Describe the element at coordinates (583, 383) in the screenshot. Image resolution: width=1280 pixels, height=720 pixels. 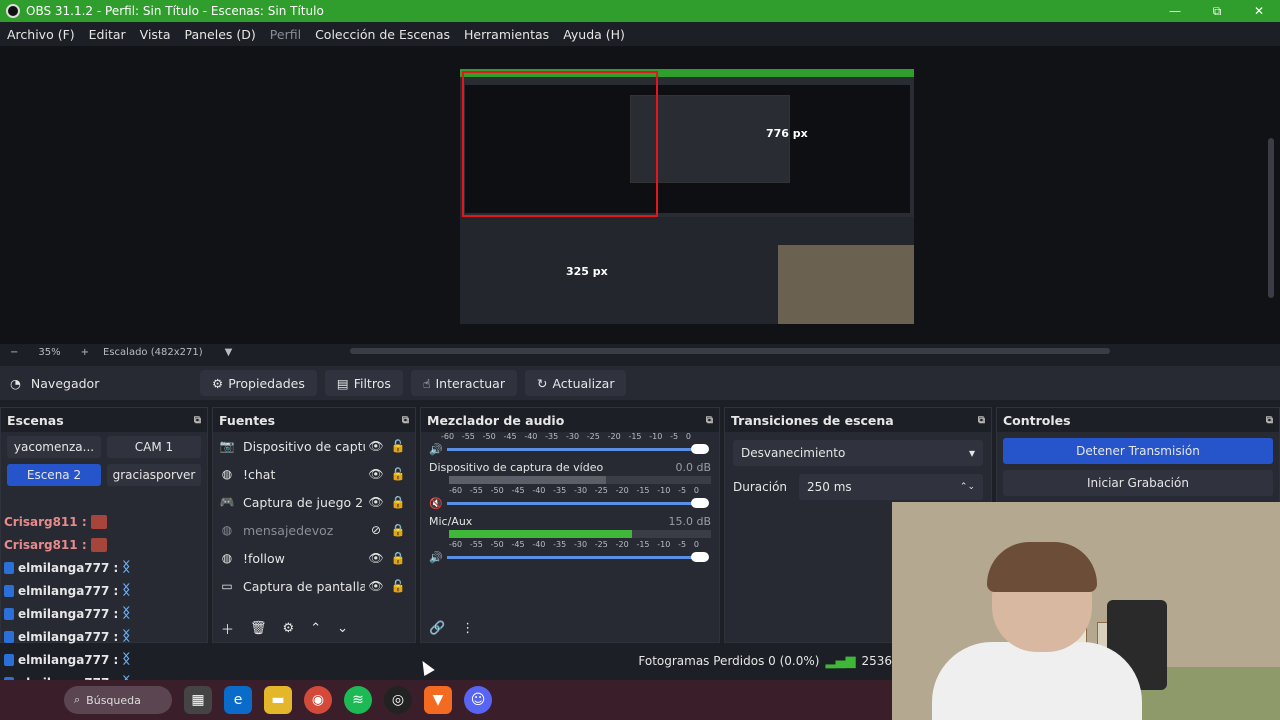
I see `refresh-label: Actualizar` at that location.